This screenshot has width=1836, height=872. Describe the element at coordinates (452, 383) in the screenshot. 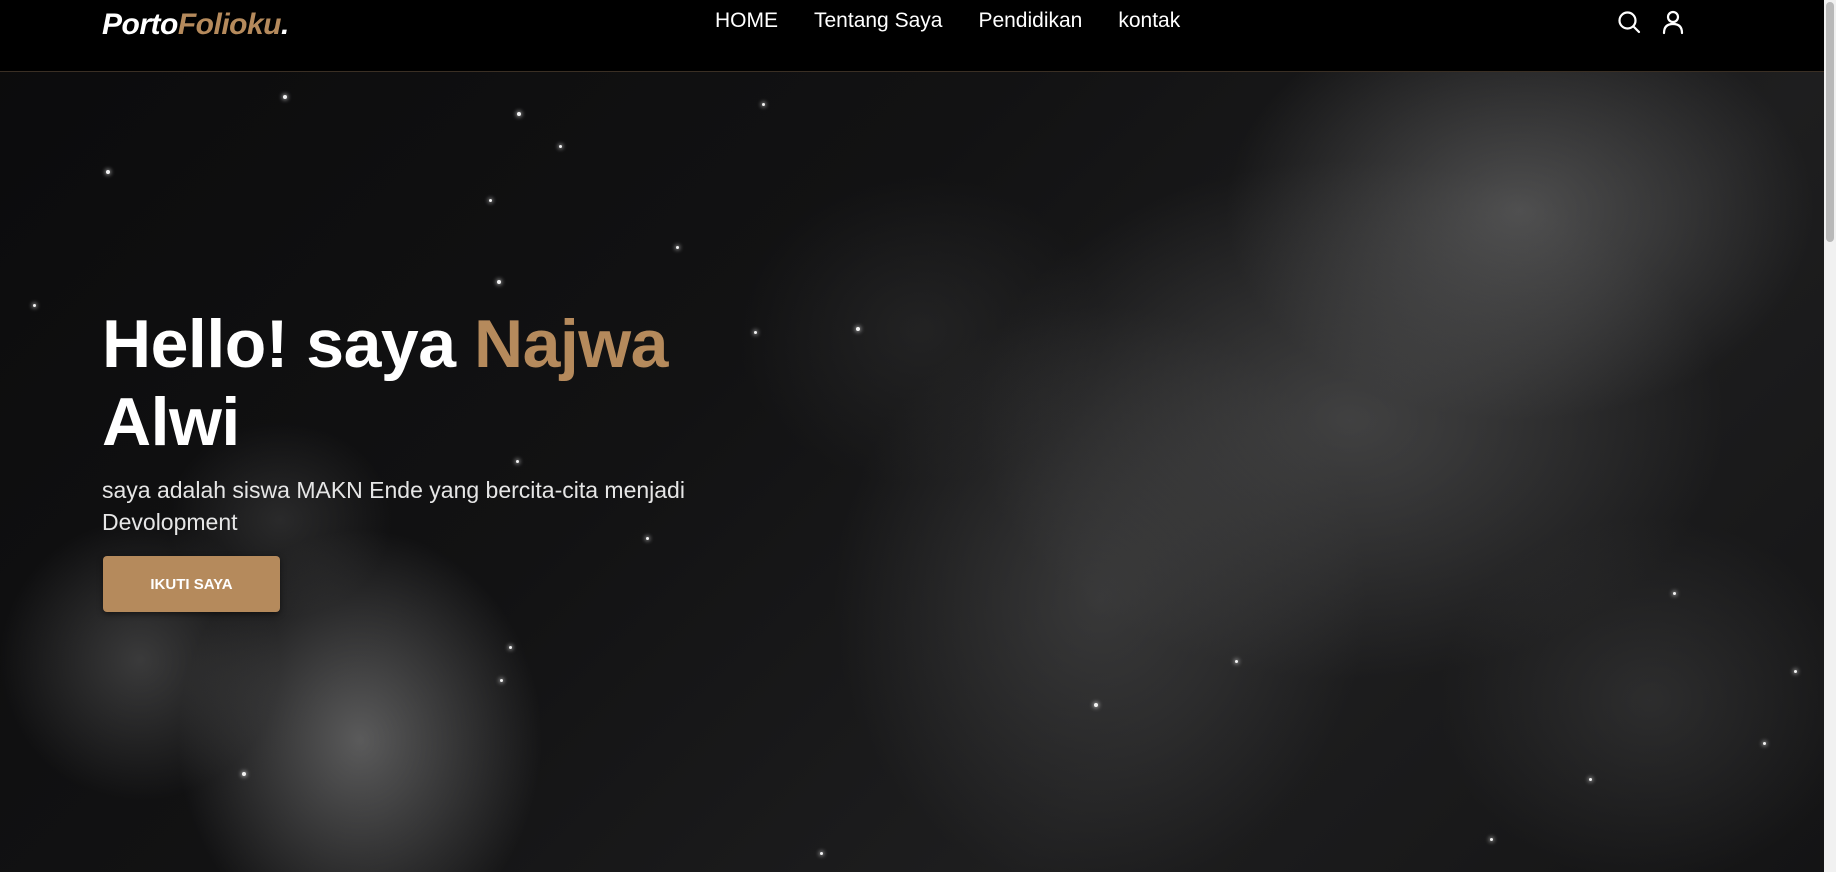

I see `hero-title: Hello! saya Najwa Alwi` at that location.